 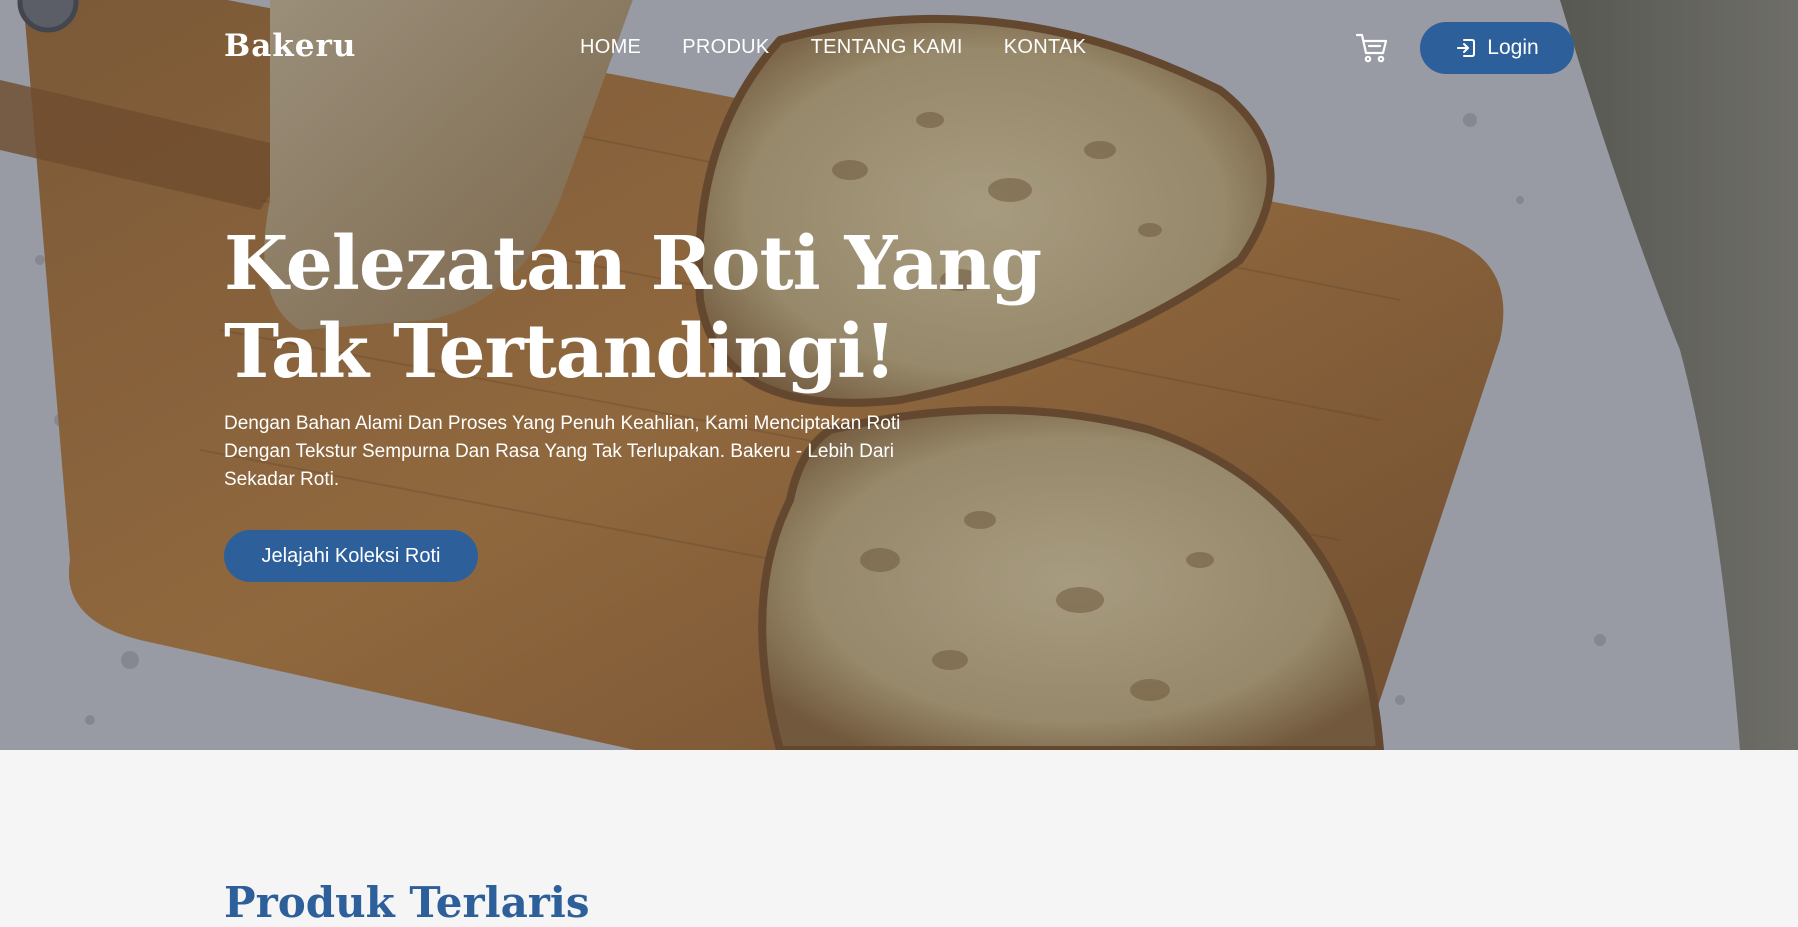 I want to click on nav-link-kontak: KONTAK, so click(x=1045, y=47).